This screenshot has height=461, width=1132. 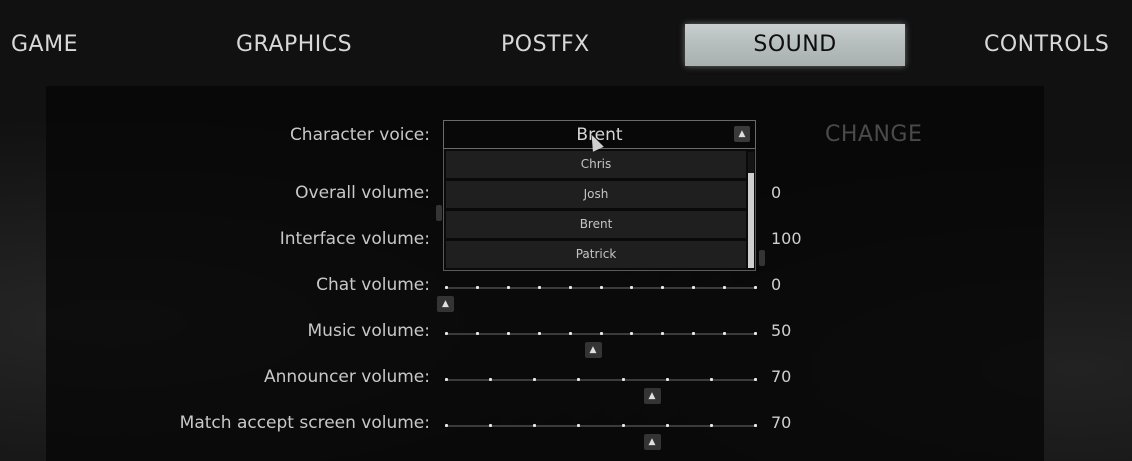 What do you see at coordinates (776, 284) in the screenshot?
I see `chat-volume-value: 0` at bounding box center [776, 284].